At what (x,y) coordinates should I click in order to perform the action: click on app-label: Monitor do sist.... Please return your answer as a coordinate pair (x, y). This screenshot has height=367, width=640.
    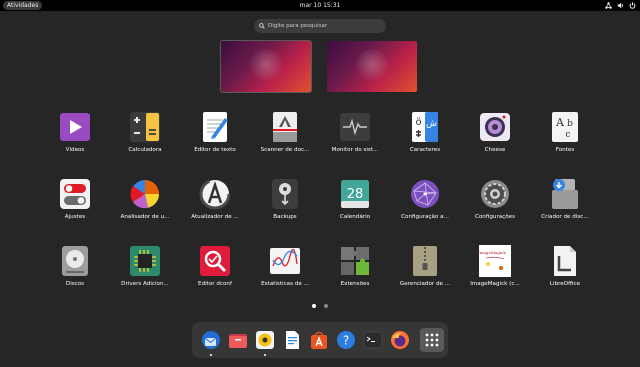
    Looking at the image, I should click on (355, 150).